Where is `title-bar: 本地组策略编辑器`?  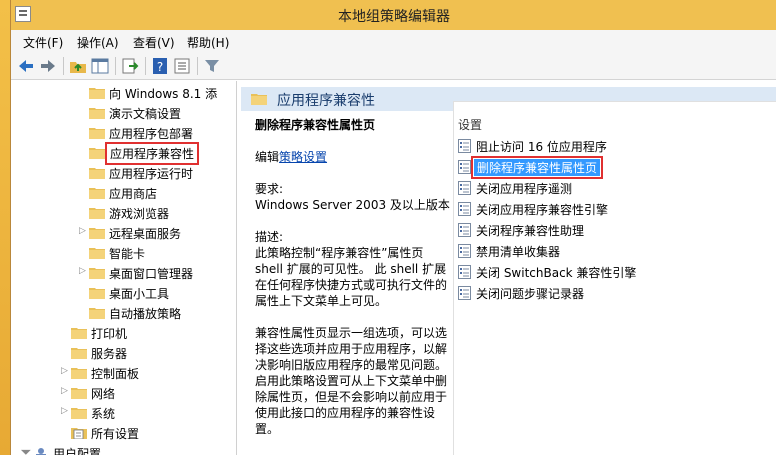
title-bar: 本地组策略编辑器 is located at coordinates (393, 15).